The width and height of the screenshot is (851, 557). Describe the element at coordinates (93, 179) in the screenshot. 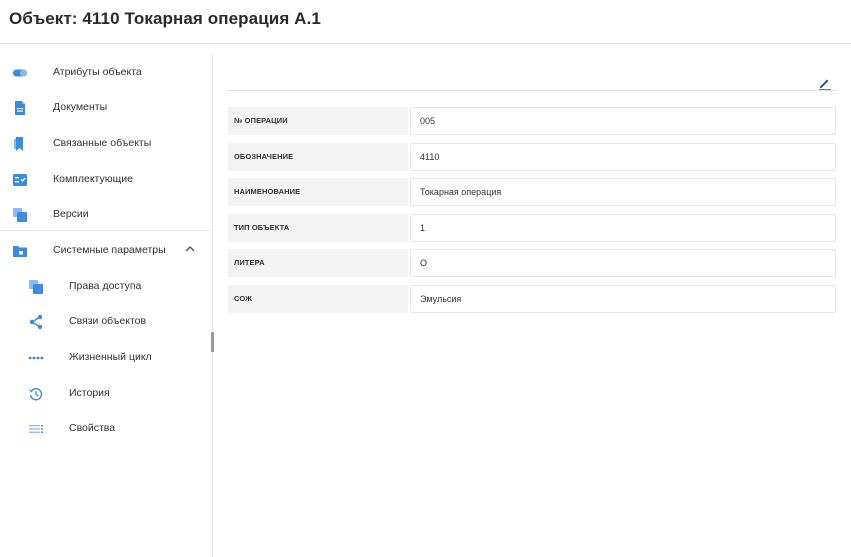

I see `sidebar-item-label: Комплектующие` at that location.